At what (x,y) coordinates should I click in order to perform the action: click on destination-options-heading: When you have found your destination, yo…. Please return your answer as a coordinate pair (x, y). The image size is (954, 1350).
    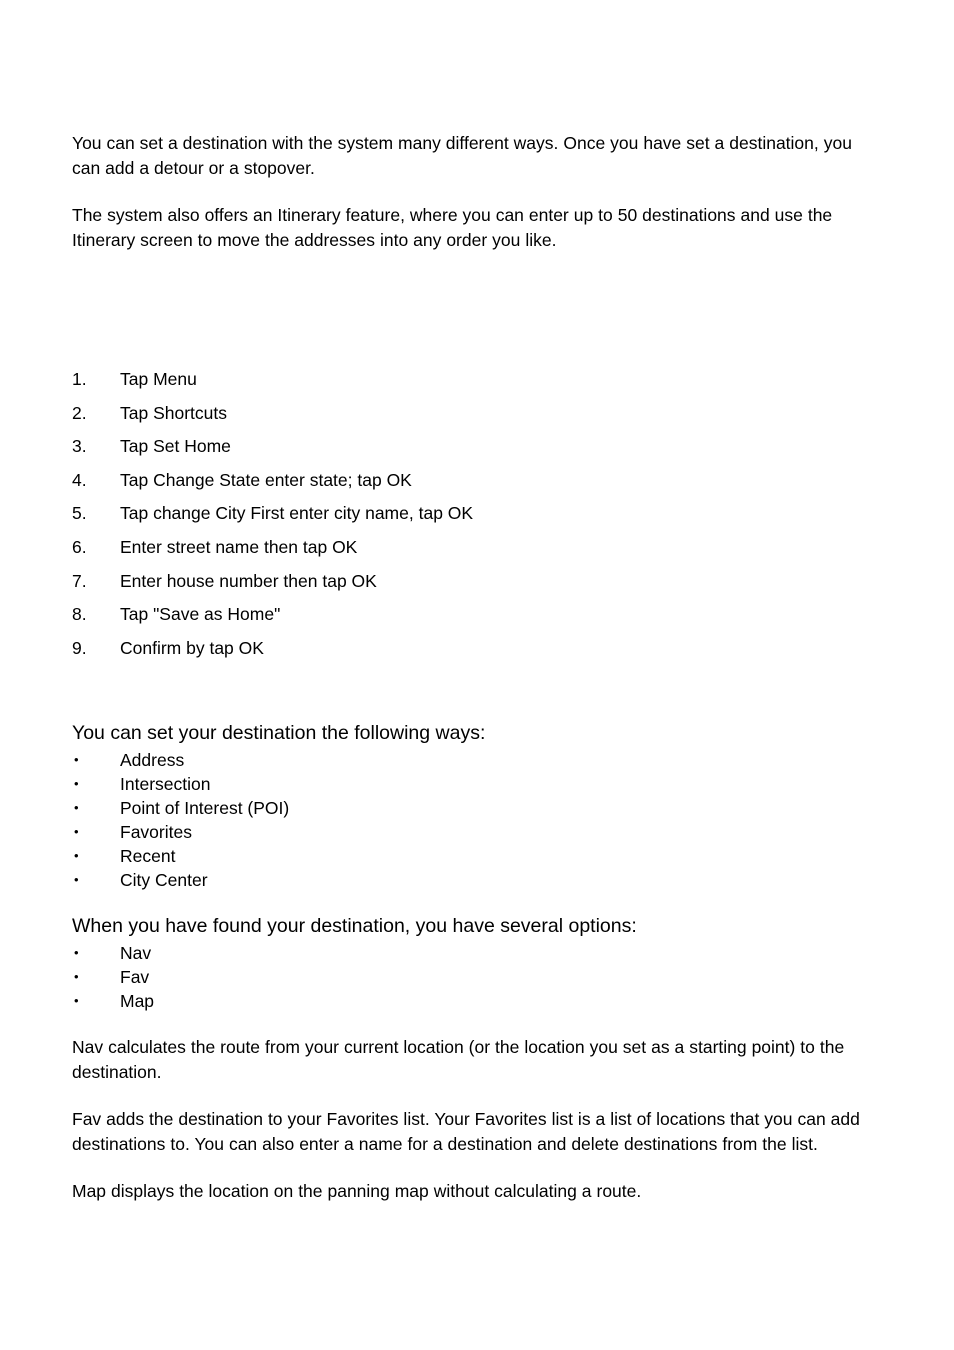
    Looking at the image, I should click on (354, 926).